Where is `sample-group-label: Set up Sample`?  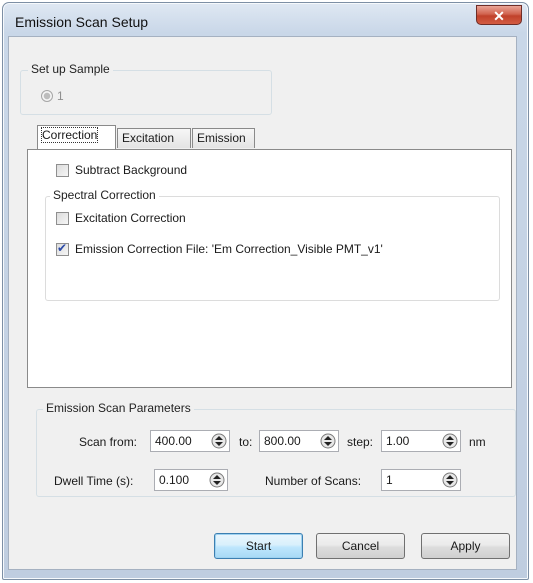
sample-group-label: Set up Sample is located at coordinates (70, 69).